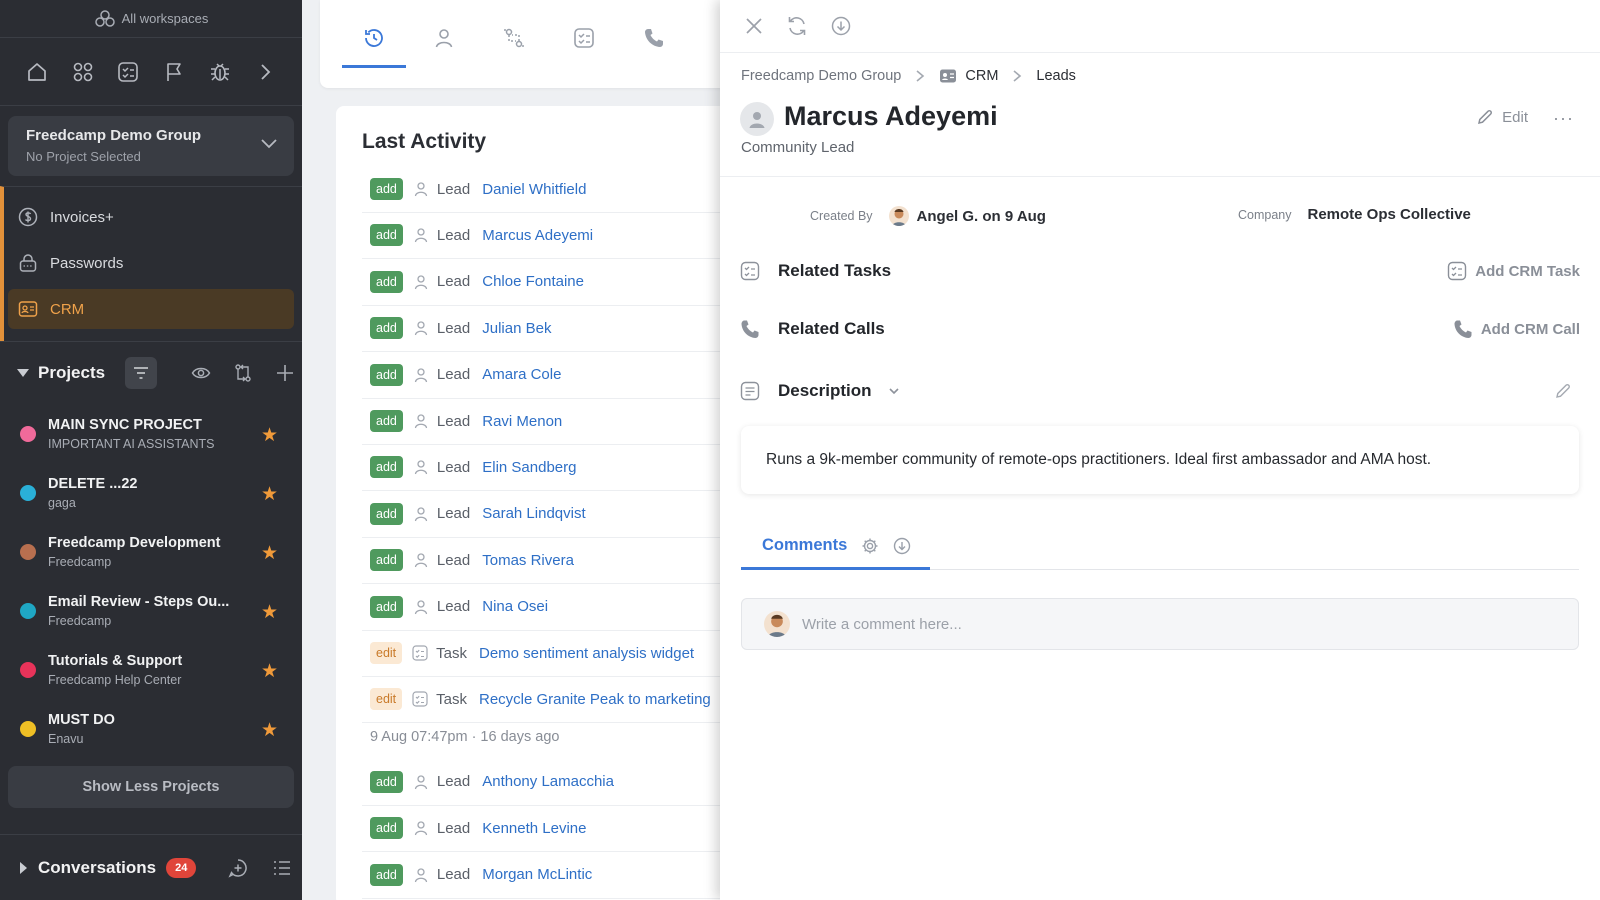 The image size is (1600, 900). I want to click on add-project-icon, so click(285, 373).